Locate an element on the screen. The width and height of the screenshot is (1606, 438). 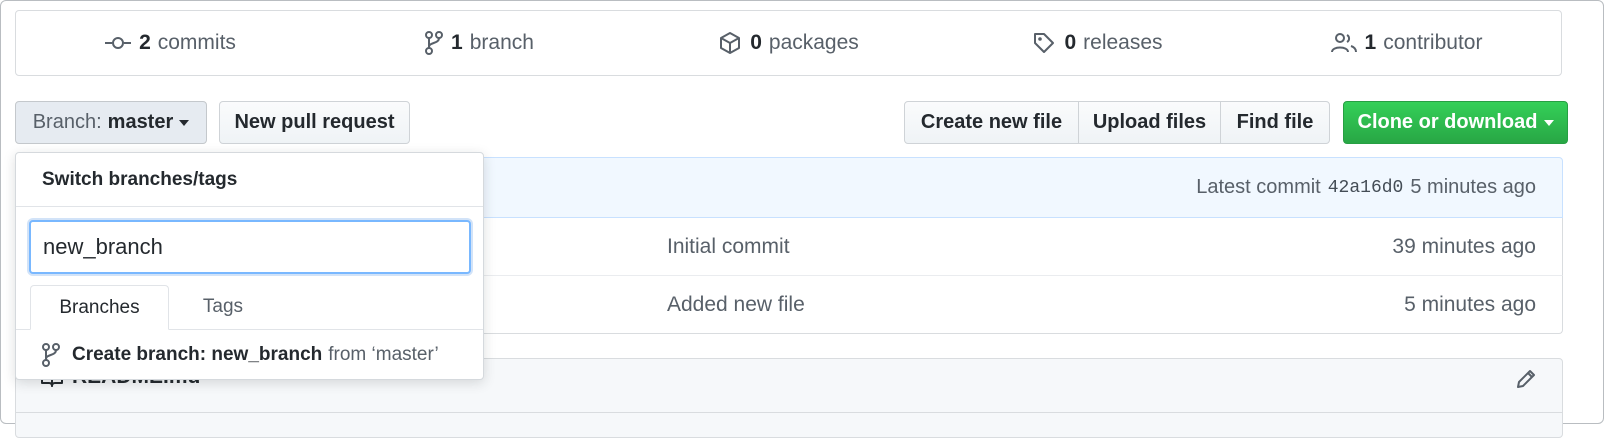
create-branch-item: Create branch: new_branch from ‘master’ is located at coordinates (240, 355).